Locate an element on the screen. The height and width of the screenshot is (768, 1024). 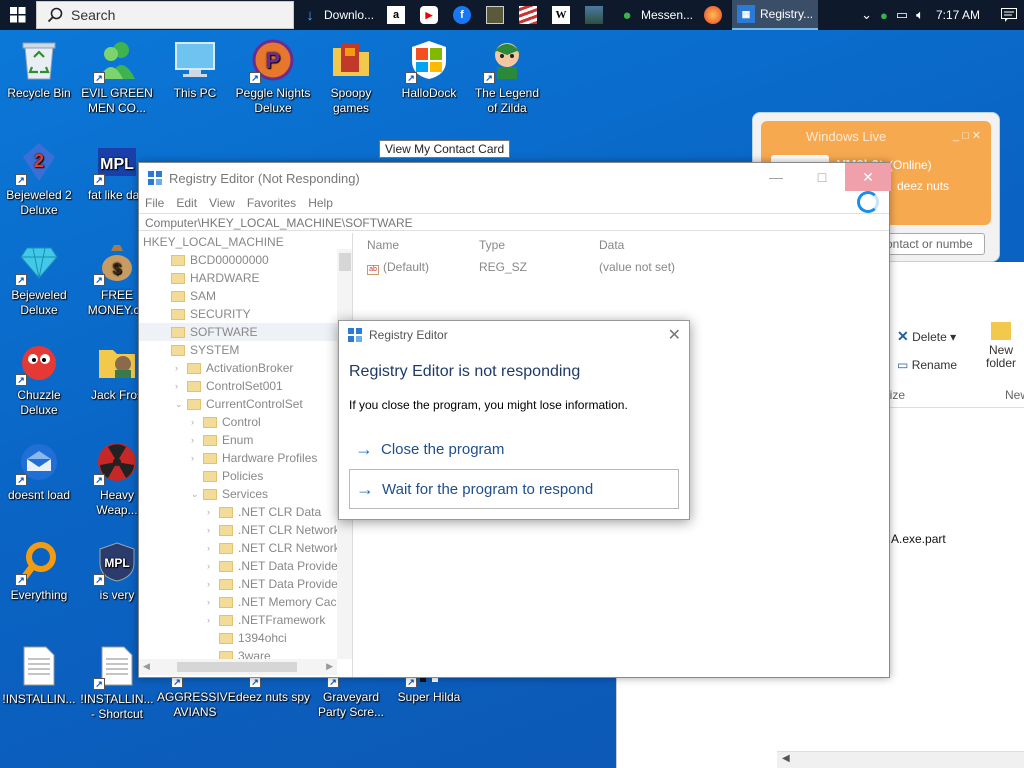
delete-button: ✕ Delete ▾ is located at coordinates (926, 336).